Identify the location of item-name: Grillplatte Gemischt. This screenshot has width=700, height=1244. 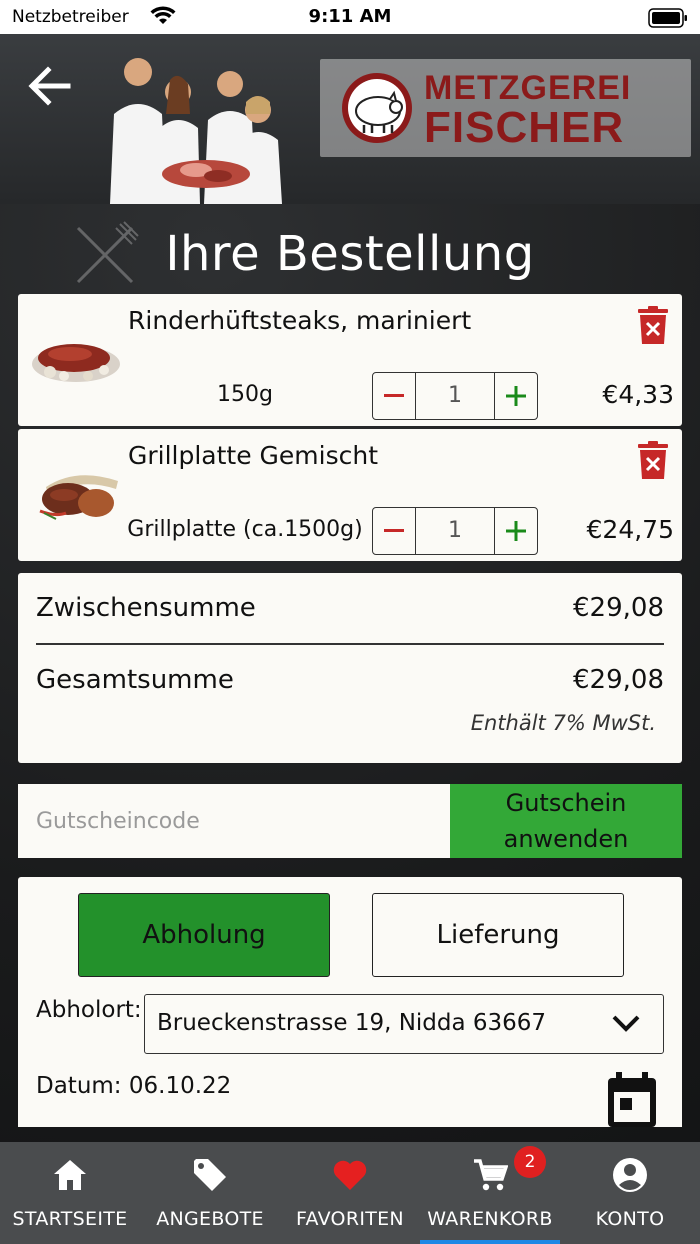
(253, 455).